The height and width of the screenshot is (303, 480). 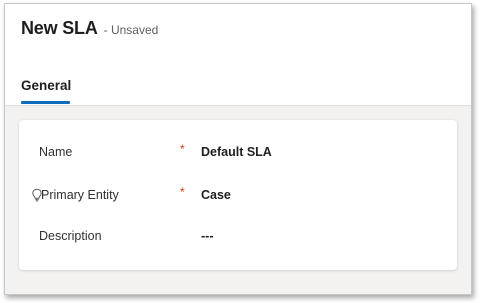 I want to click on tab-general-label: General, so click(x=46, y=85).